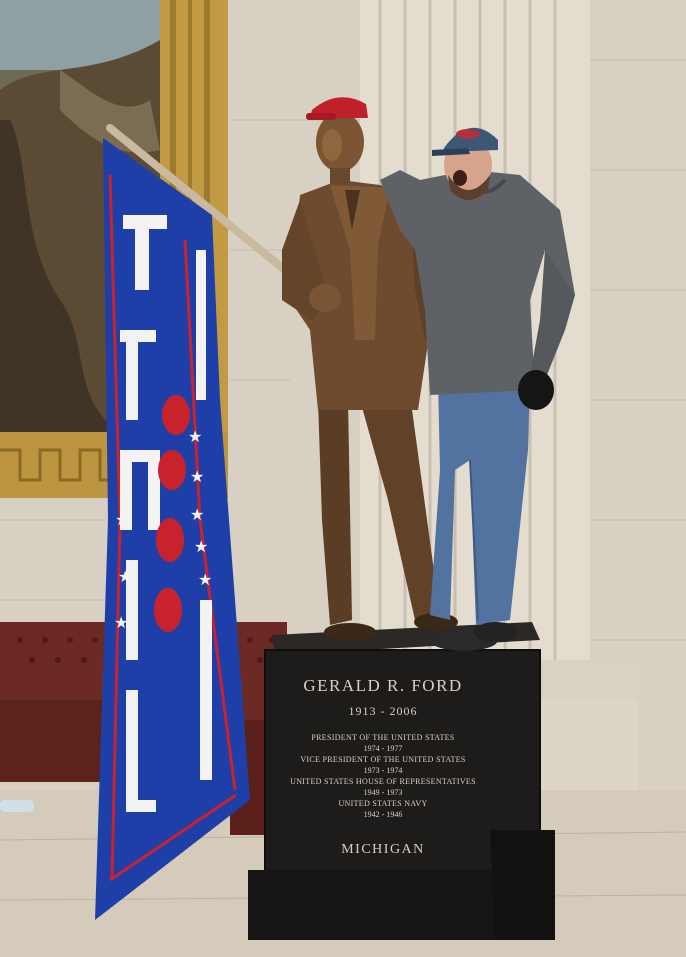  I want to click on office-span: 1949 - 1973, so click(383, 792).